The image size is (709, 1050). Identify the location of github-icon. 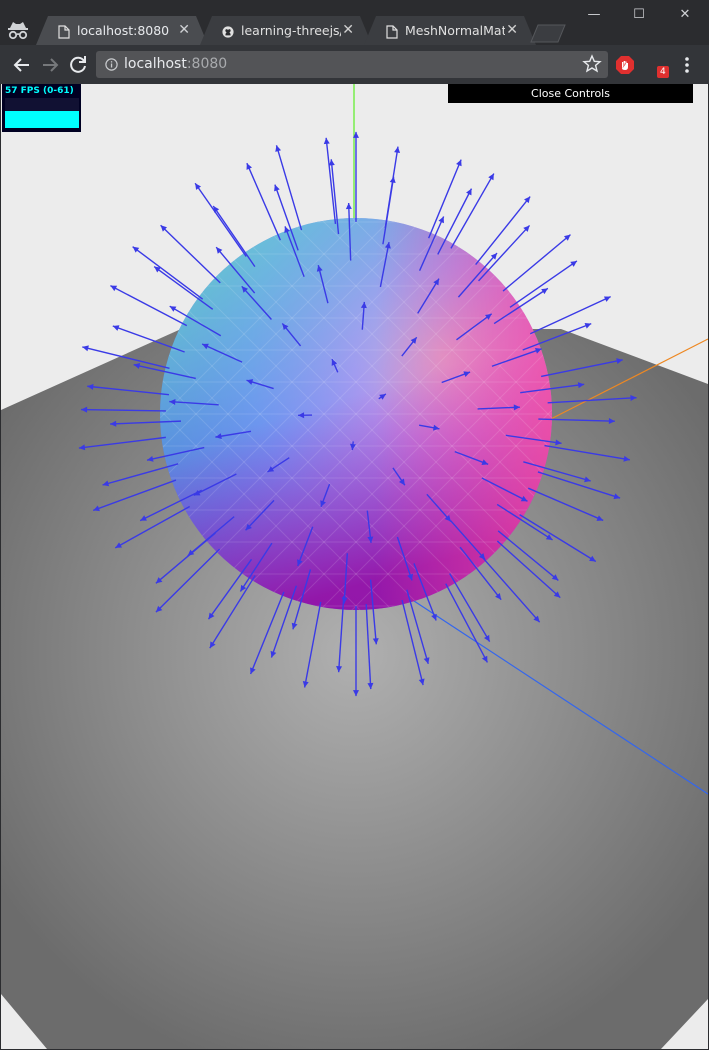
(228, 32).